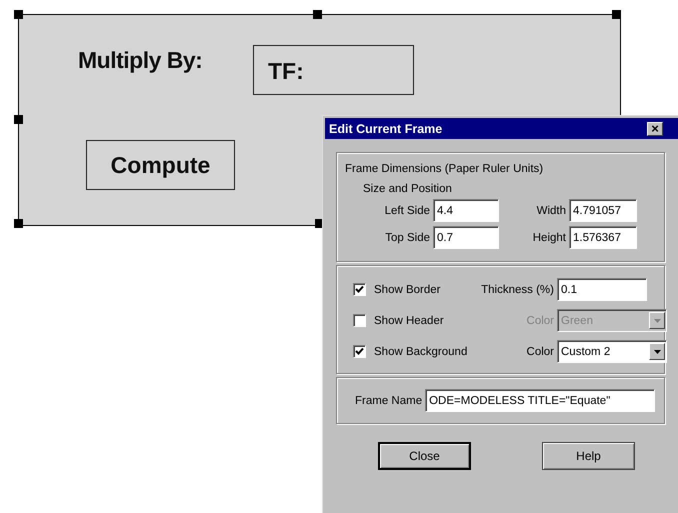  What do you see at coordinates (407, 210) in the screenshot?
I see `field-label: Left Side` at bounding box center [407, 210].